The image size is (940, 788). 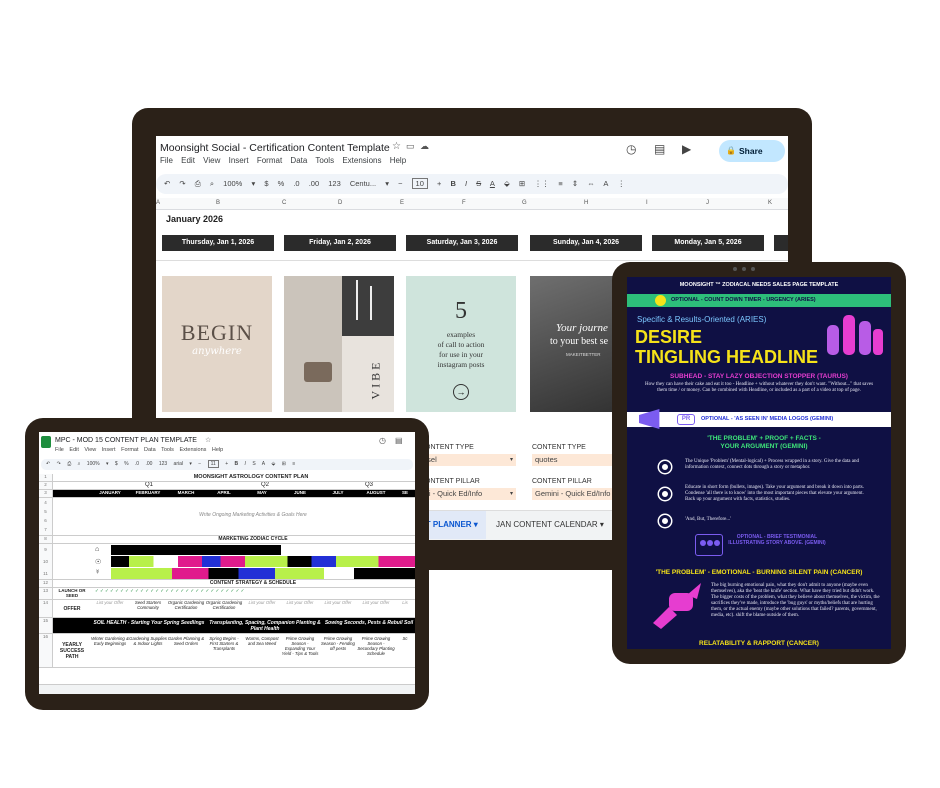 What do you see at coordinates (188, 160) in the screenshot?
I see `menu-edit: Edit` at bounding box center [188, 160].